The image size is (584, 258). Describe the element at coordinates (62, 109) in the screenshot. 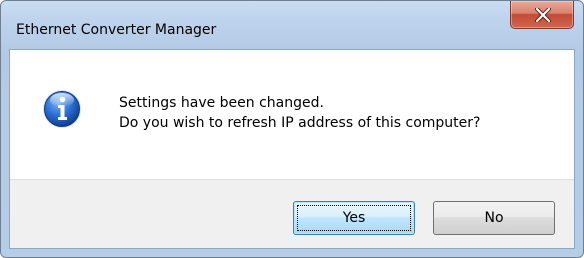

I see `info-icon` at that location.